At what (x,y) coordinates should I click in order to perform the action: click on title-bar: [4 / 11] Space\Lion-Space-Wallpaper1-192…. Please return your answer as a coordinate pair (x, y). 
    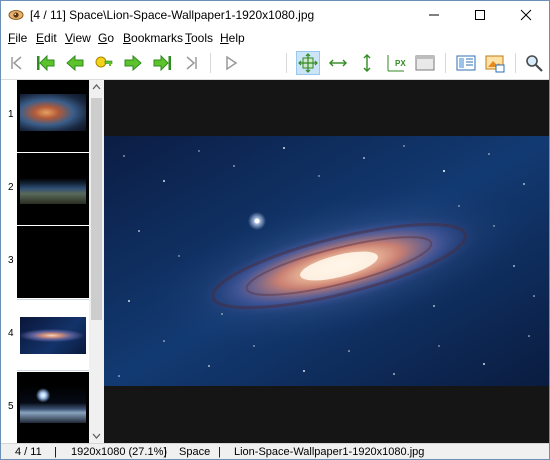
    Looking at the image, I should click on (275, 15).